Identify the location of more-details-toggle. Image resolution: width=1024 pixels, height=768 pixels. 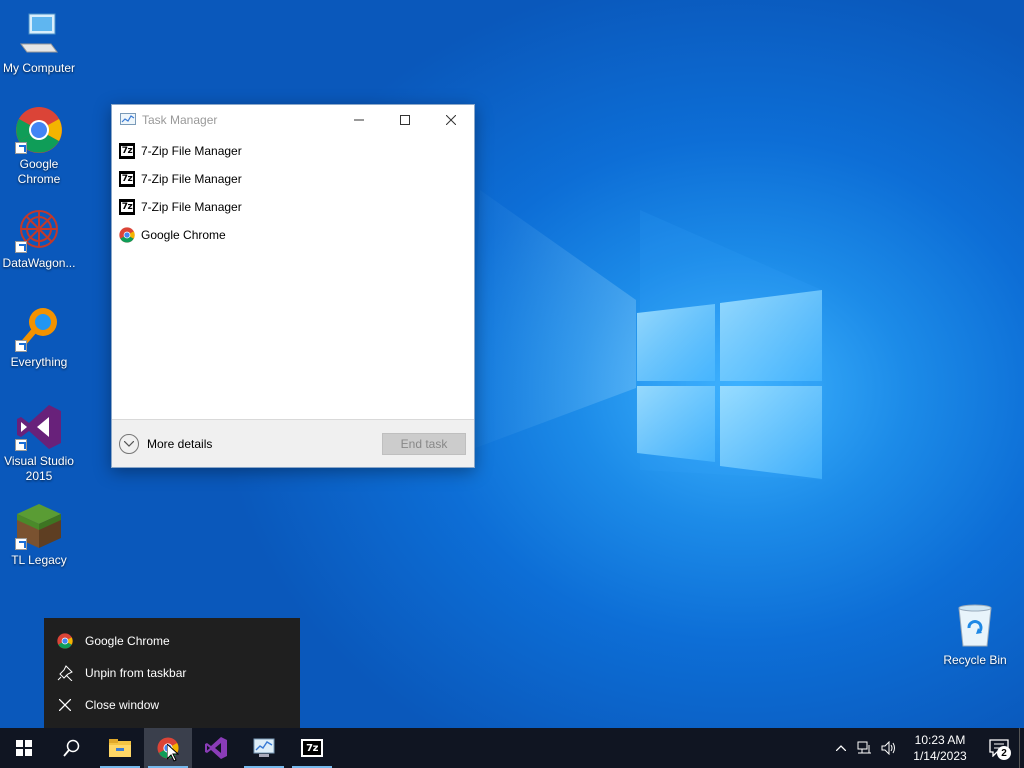
(129, 443).